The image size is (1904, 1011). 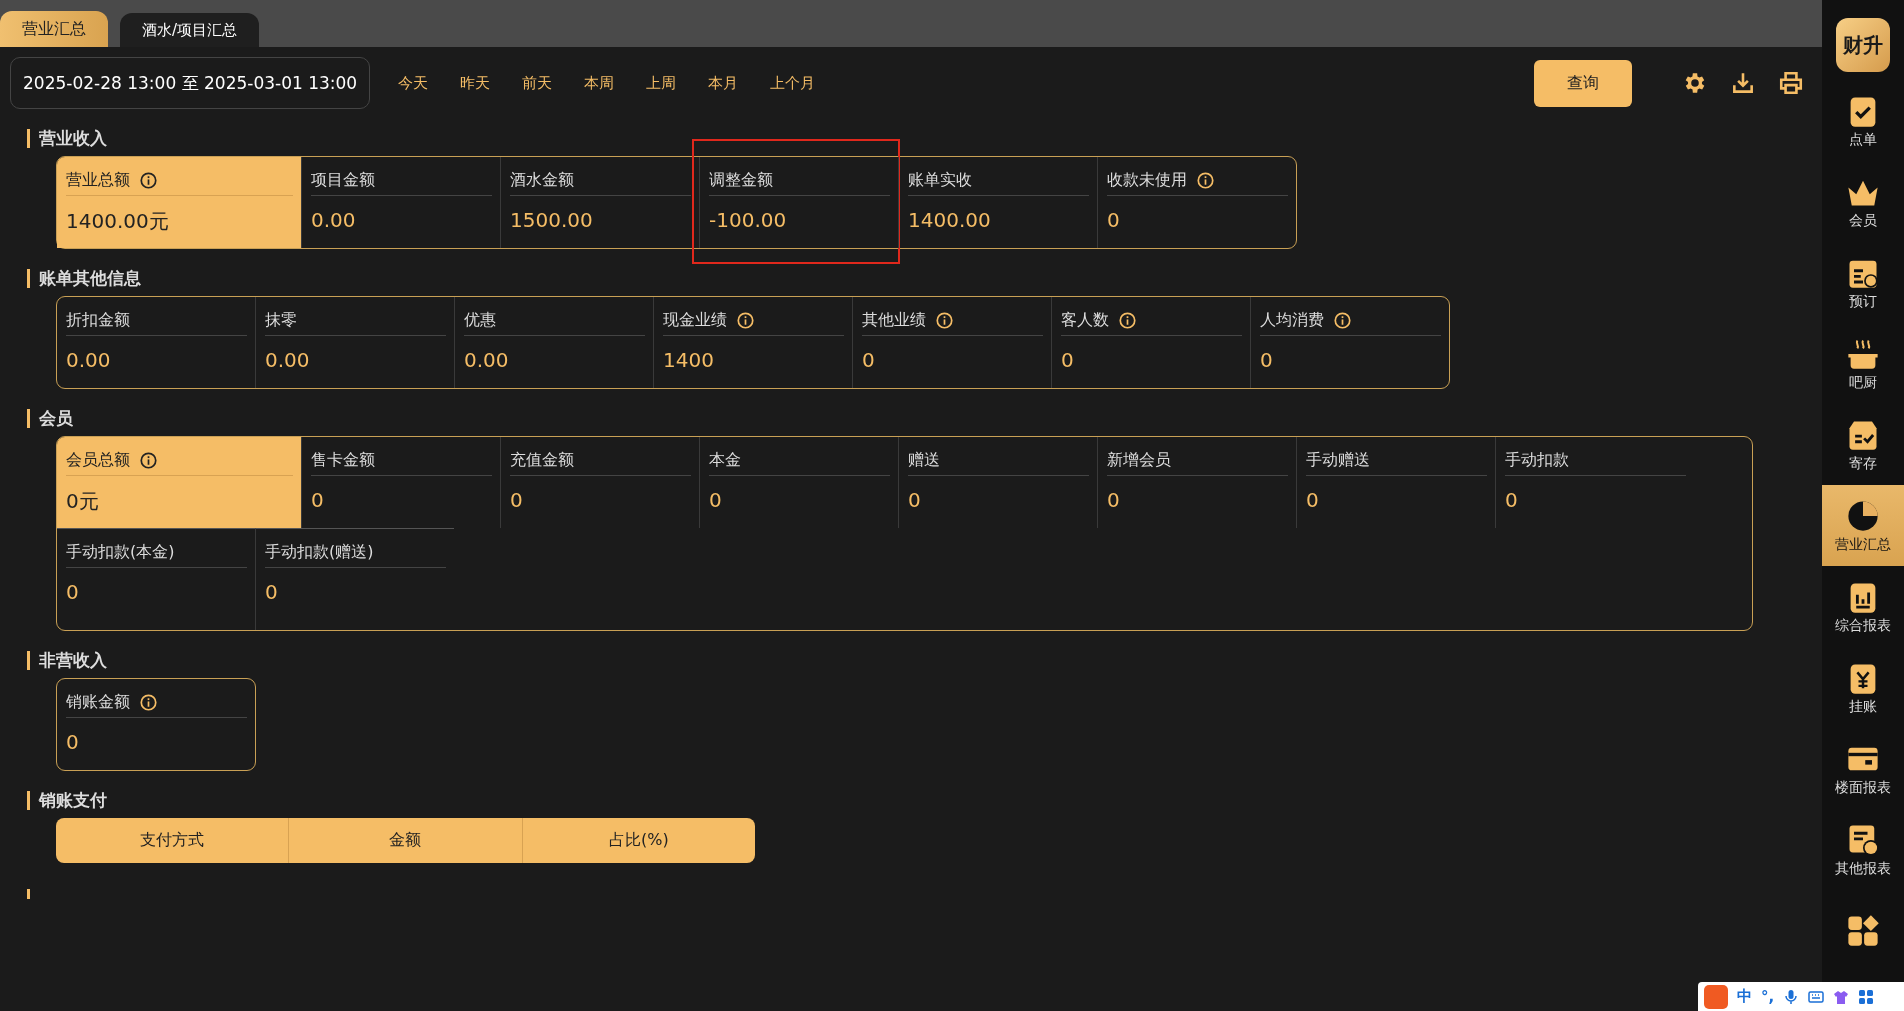 What do you see at coordinates (894, 320) in the screenshot?
I see `metric-label: 其他业绩` at bounding box center [894, 320].